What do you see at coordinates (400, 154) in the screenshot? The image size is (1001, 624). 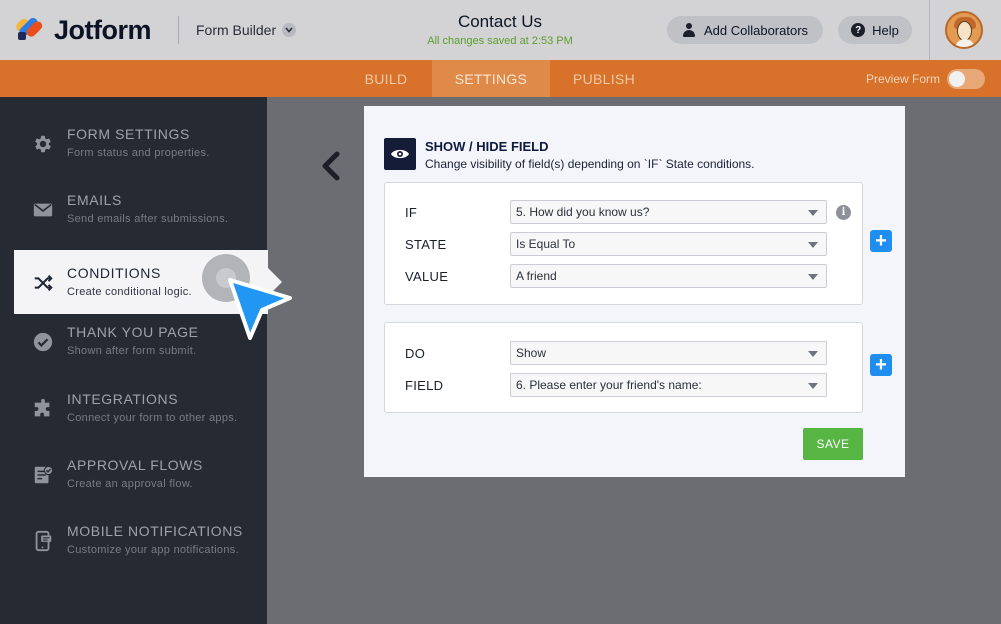 I see `eye-icon` at bounding box center [400, 154].